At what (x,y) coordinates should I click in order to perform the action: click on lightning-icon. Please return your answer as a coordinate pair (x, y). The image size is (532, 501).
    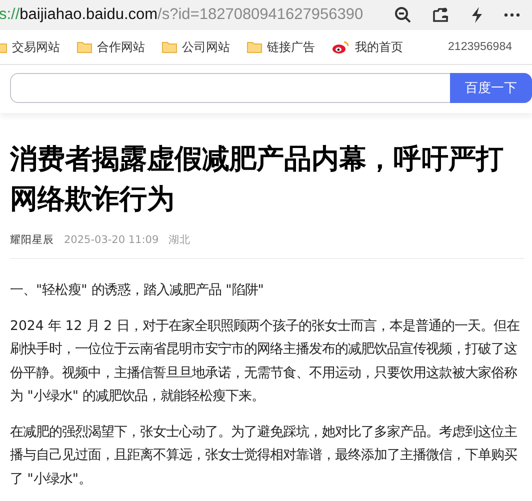
    Looking at the image, I should click on (477, 15).